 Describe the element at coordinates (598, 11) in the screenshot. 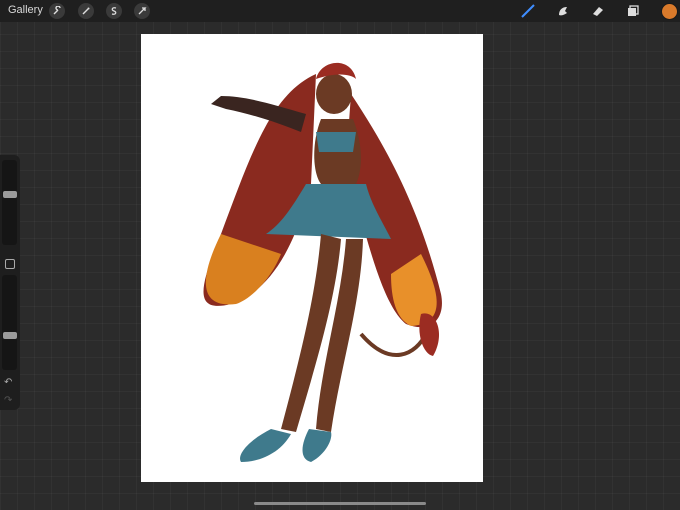

I see `eraser-icon` at that location.